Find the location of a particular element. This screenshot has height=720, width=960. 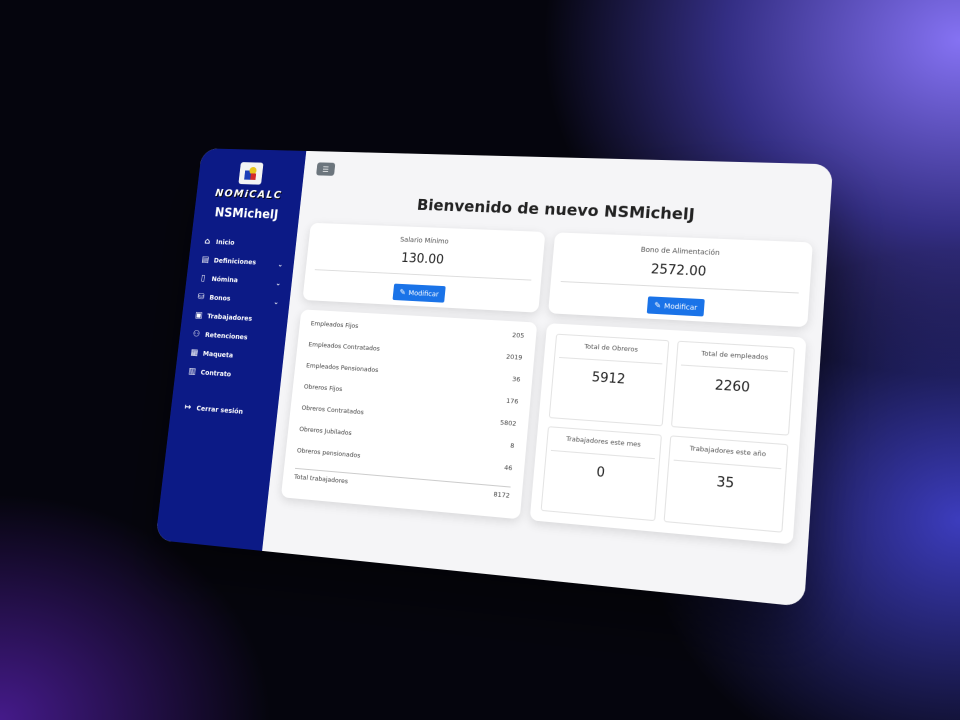

stat-value: 2260 is located at coordinates (732, 387).